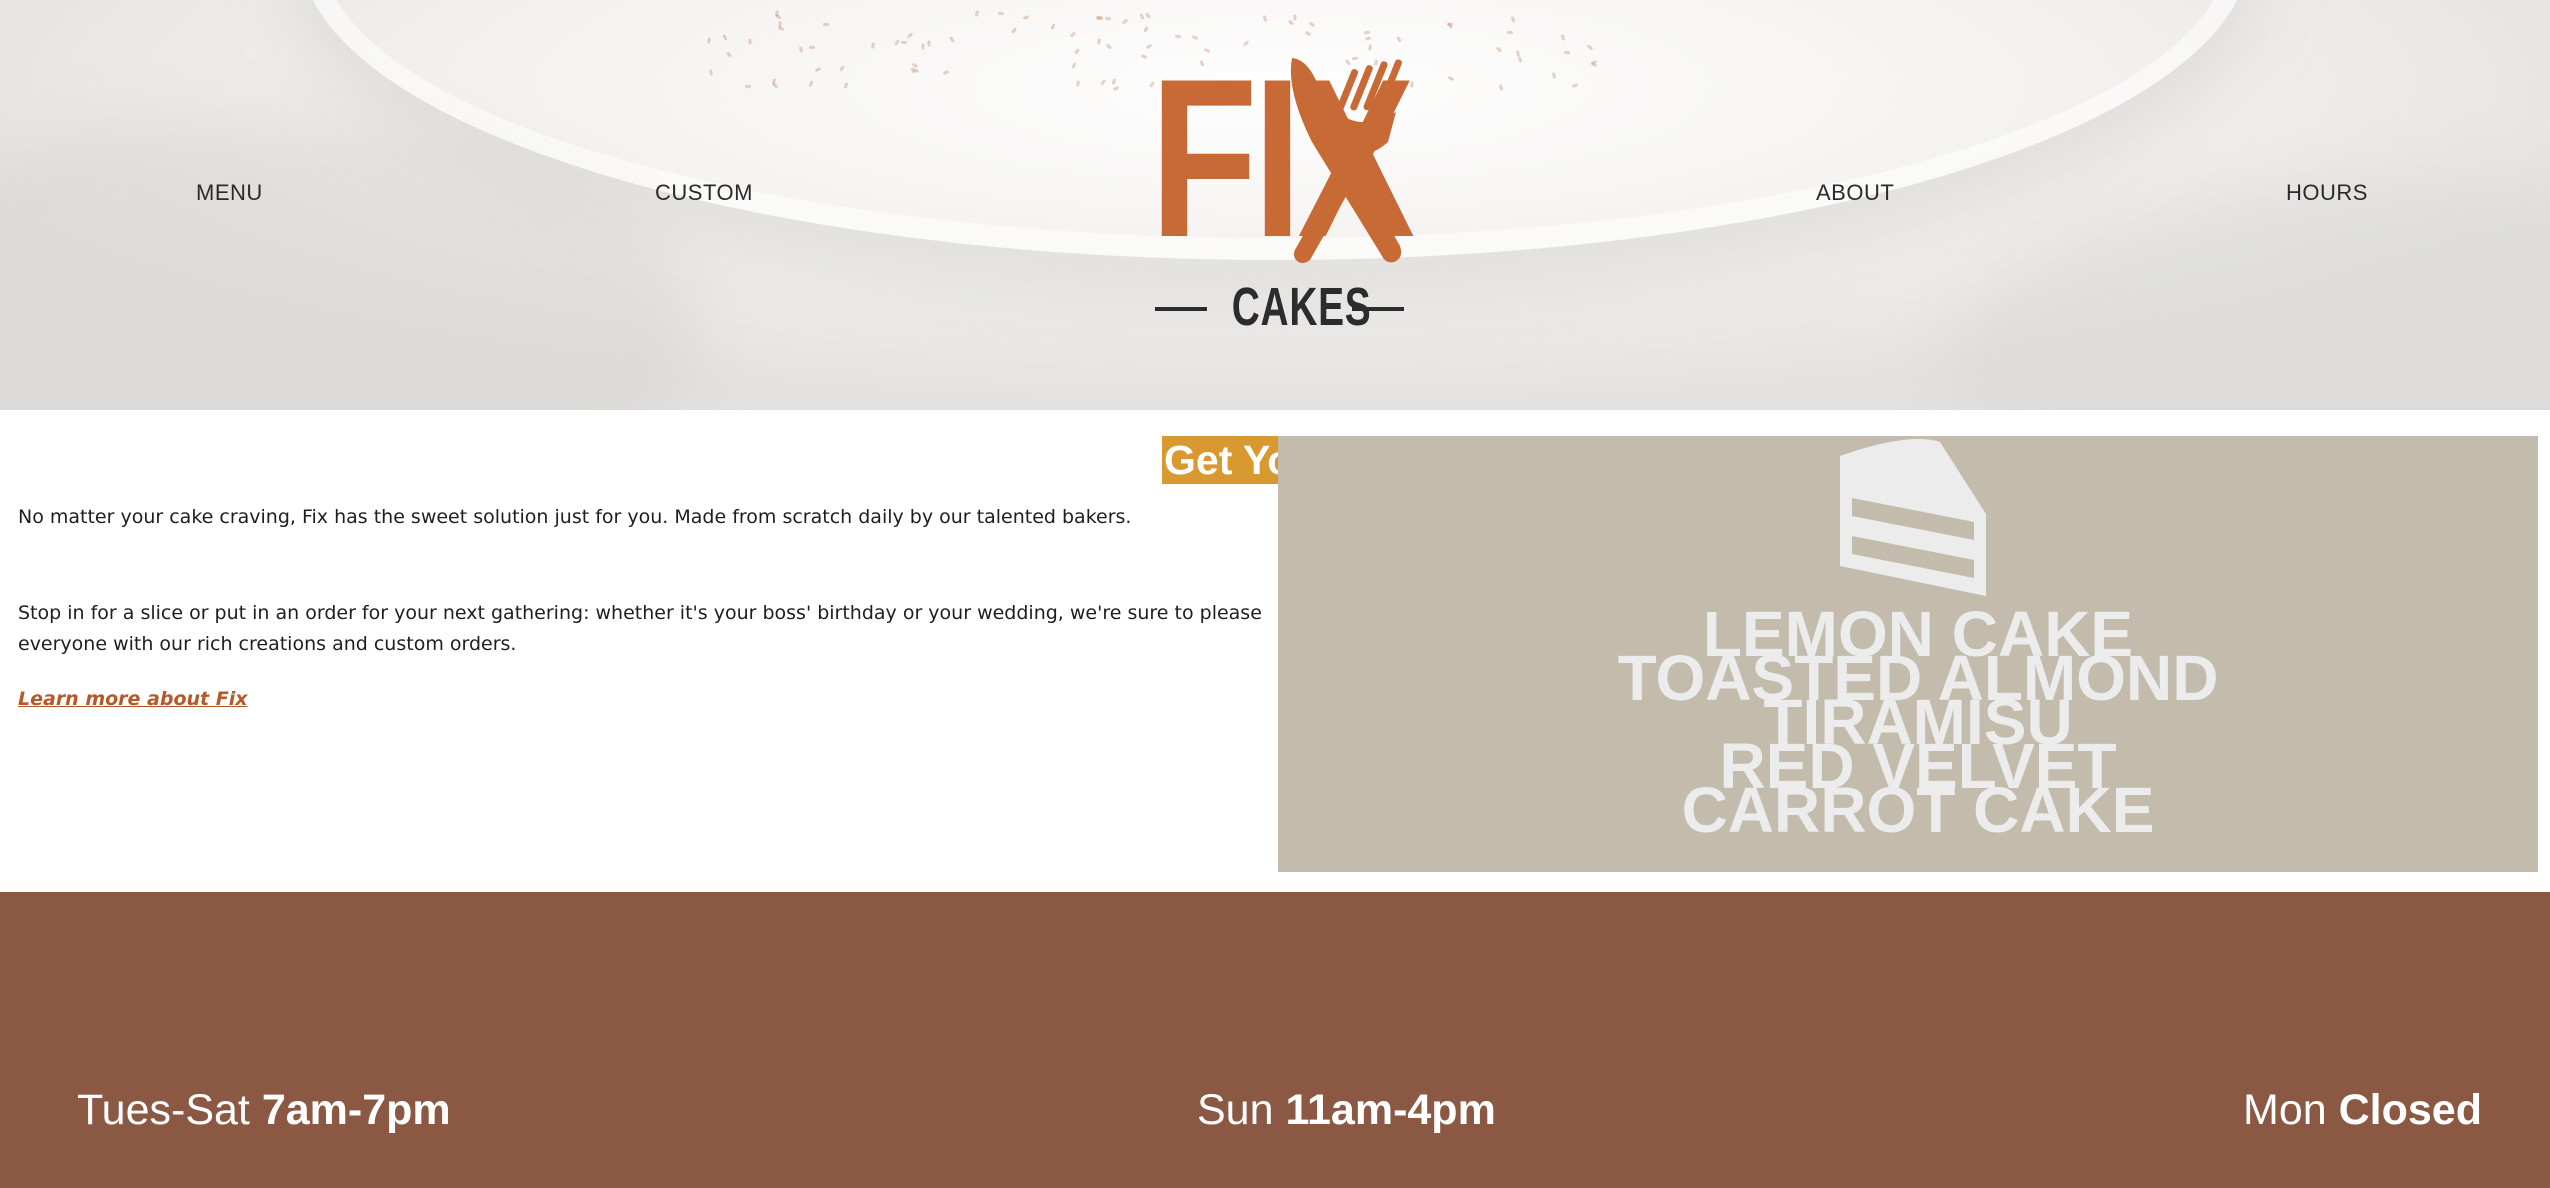 This screenshot has height=1188, width=2550. What do you see at coordinates (1282, 195) in the screenshot?
I see `site-logo: FIX CAKES` at bounding box center [1282, 195].